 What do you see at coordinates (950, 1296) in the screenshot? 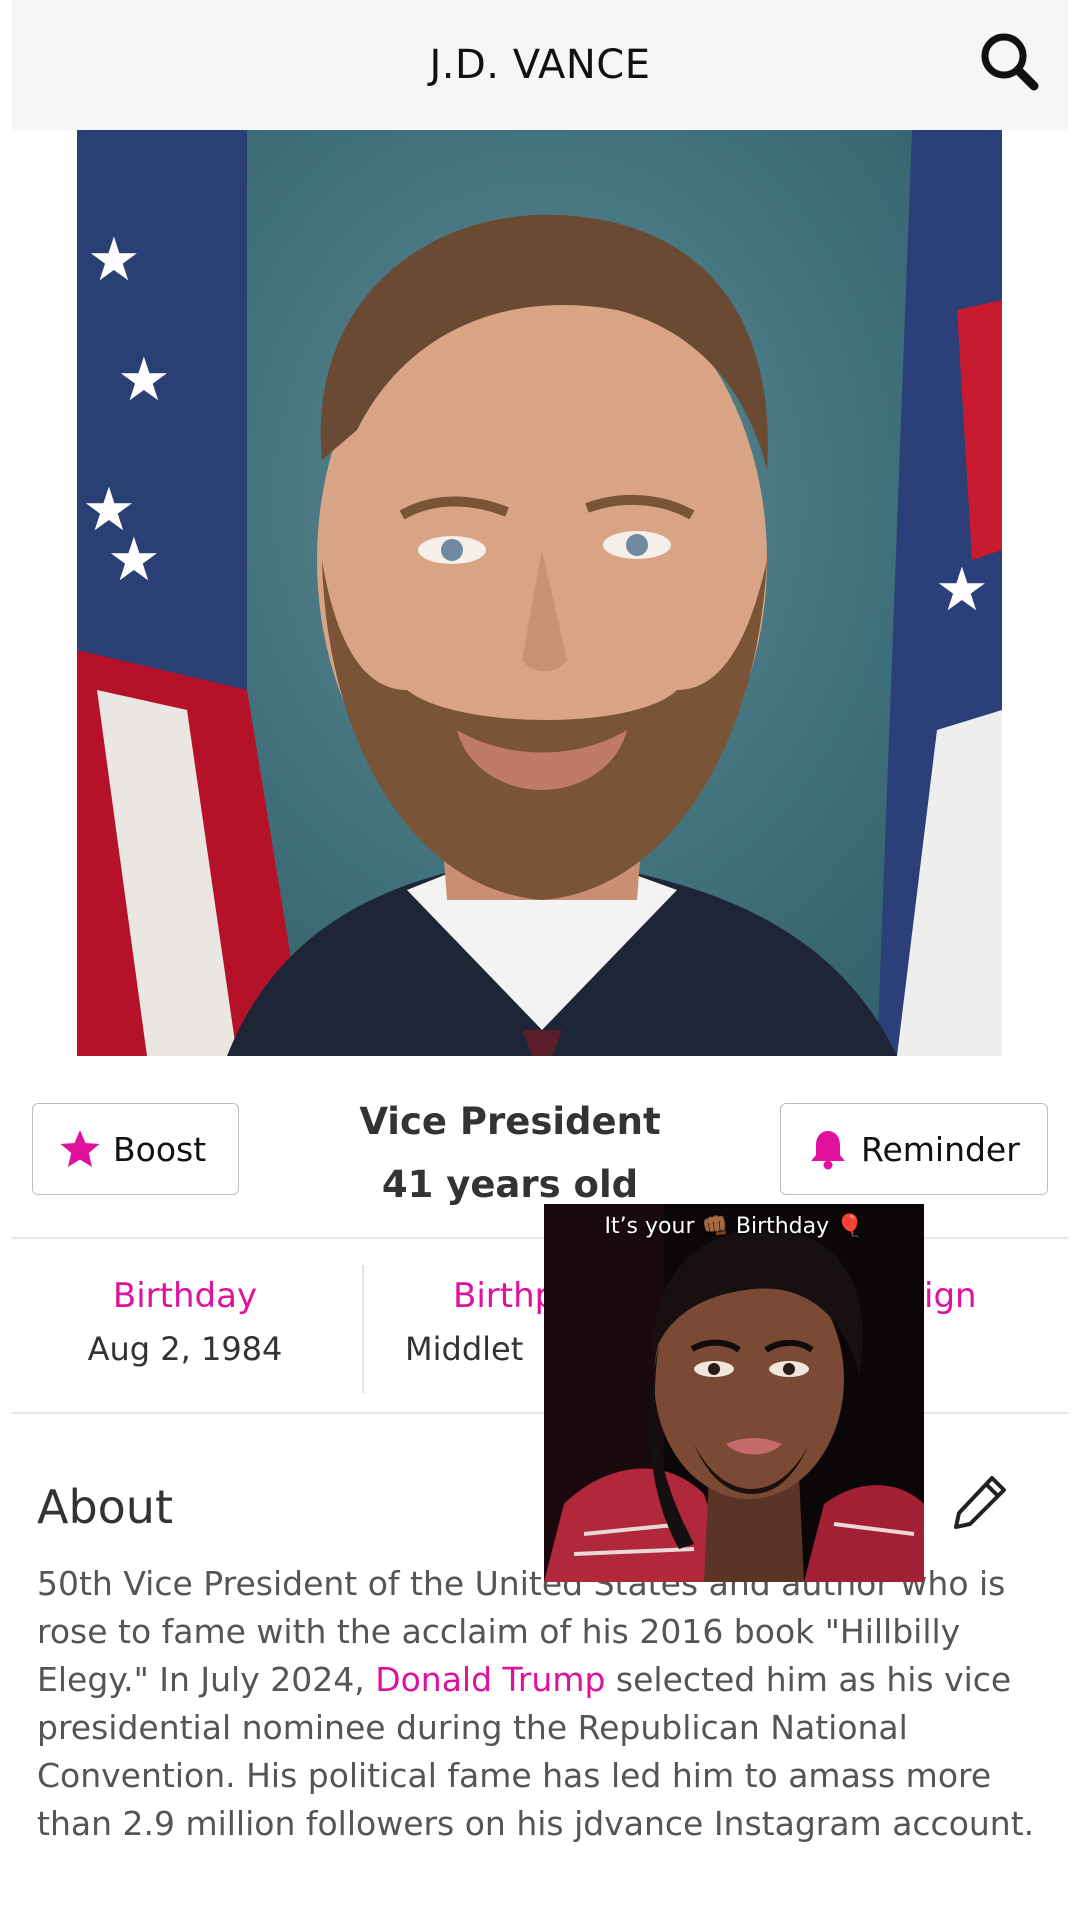
I see `fact-label: ign` at bounding box center [950, 1296].